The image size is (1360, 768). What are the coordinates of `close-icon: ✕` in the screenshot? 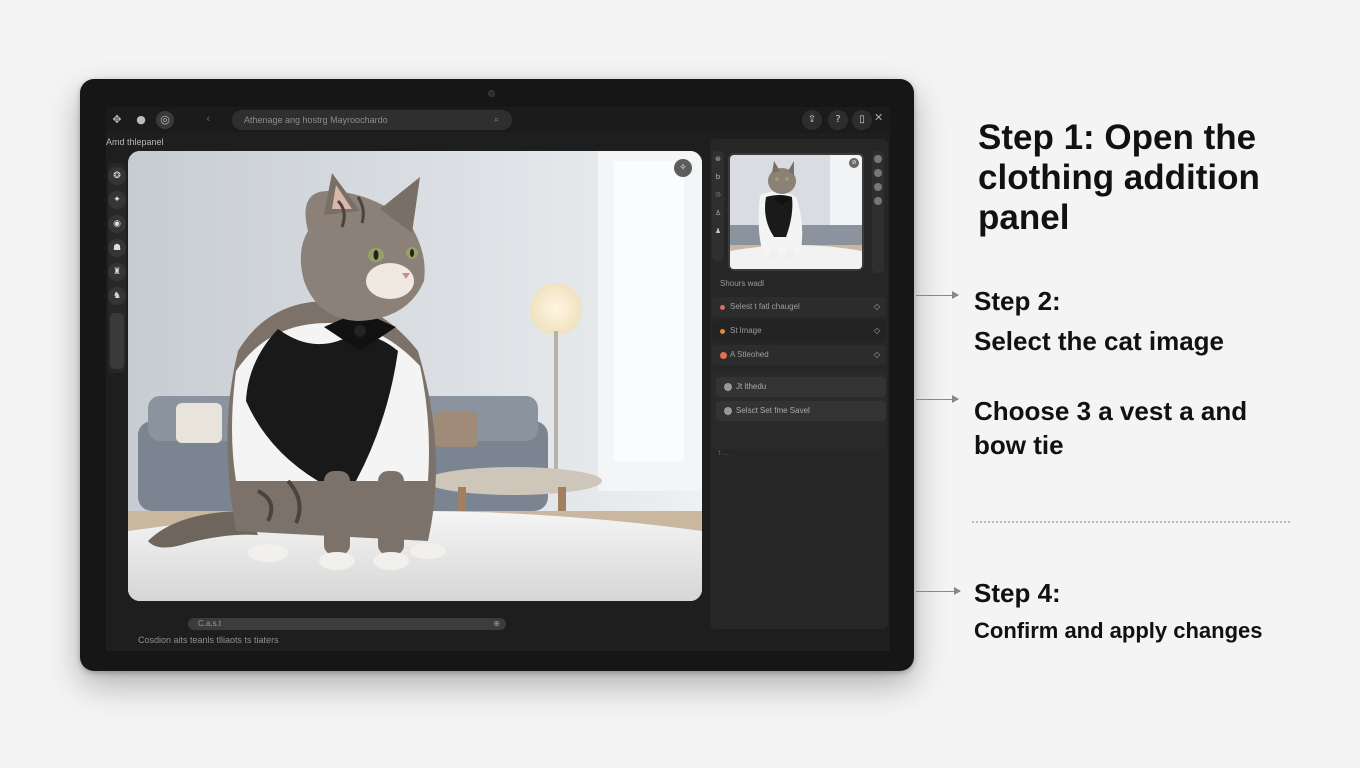 It's located at (878, 117).